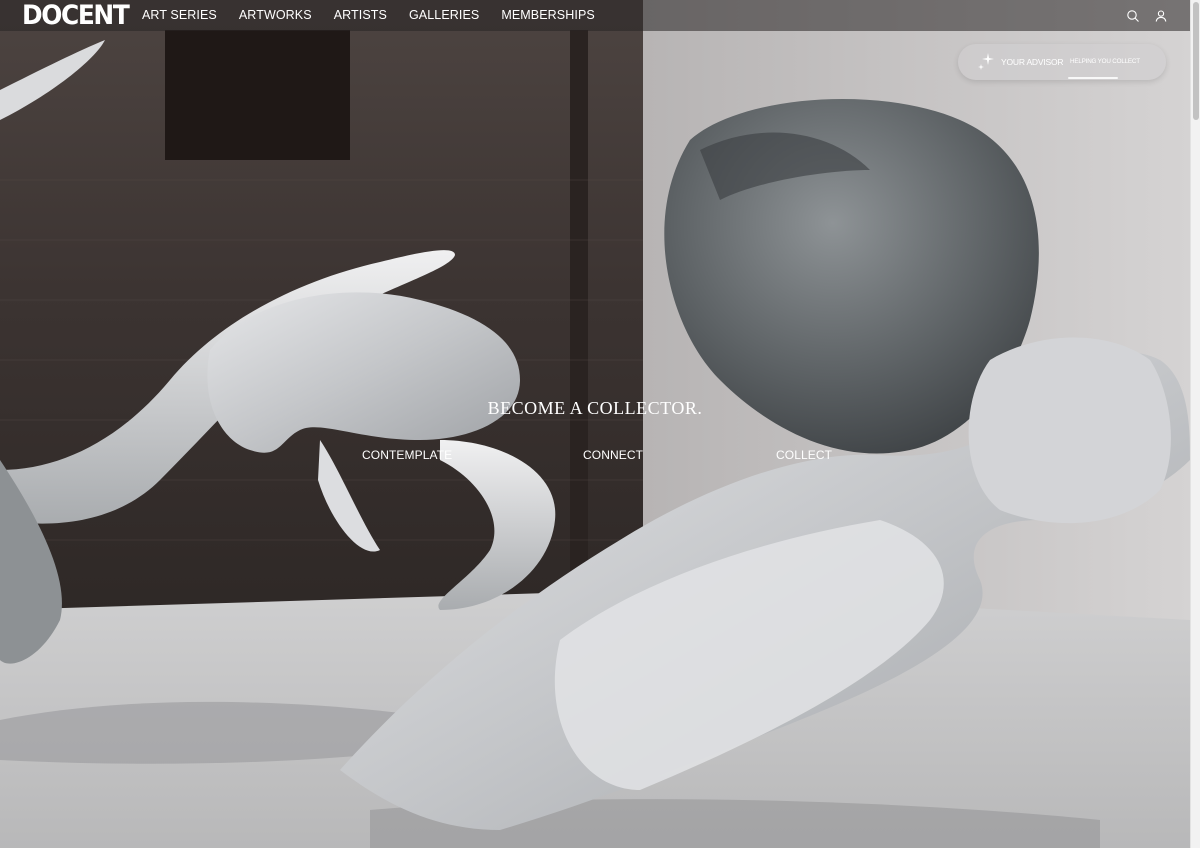  What do you see at coordinates (407, 455) in the screenshot?
I see `hero-link-contemplate: CONTEMPLATE` at bounding box center [407, 455].